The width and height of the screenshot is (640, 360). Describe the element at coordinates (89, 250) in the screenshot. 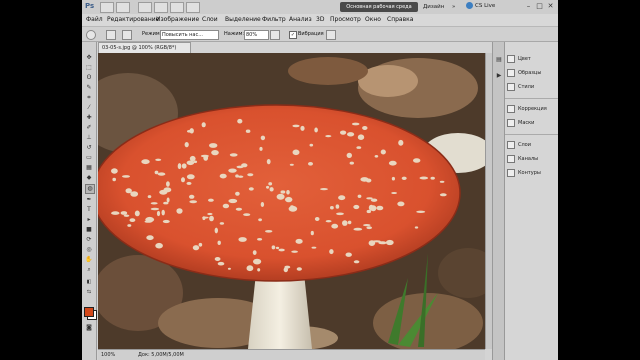

I see `3d-orbit-icon: ◎` at that location.